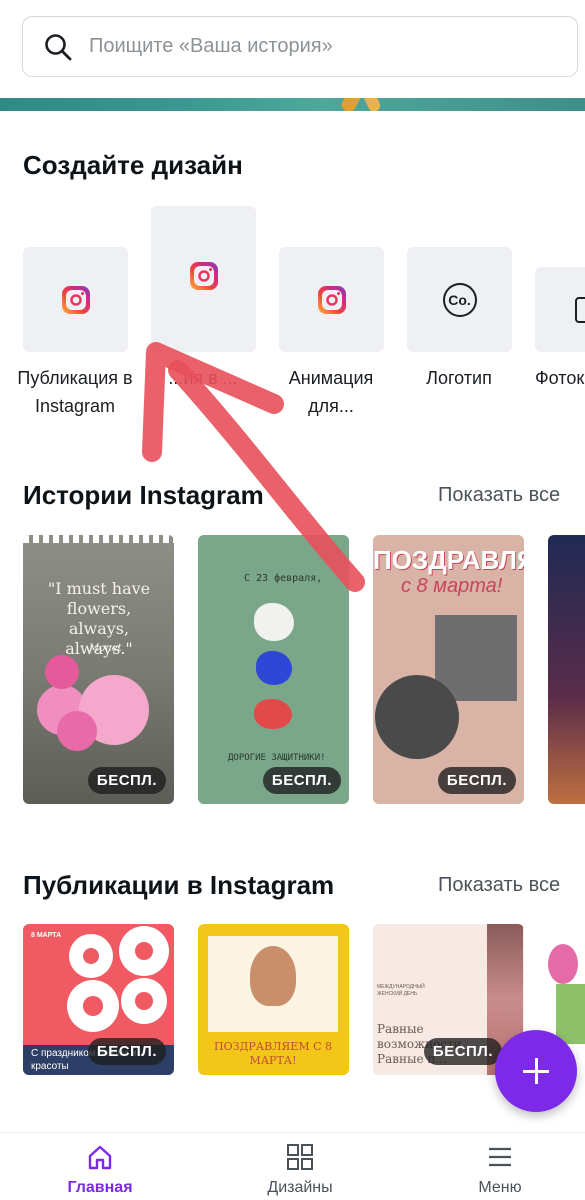 The width and height of the screenshot is (585, 1200). What do you see at coordinates (300, 1157) in the screenshot?
I see `grid-icon` at bounding box center [300, 1157].